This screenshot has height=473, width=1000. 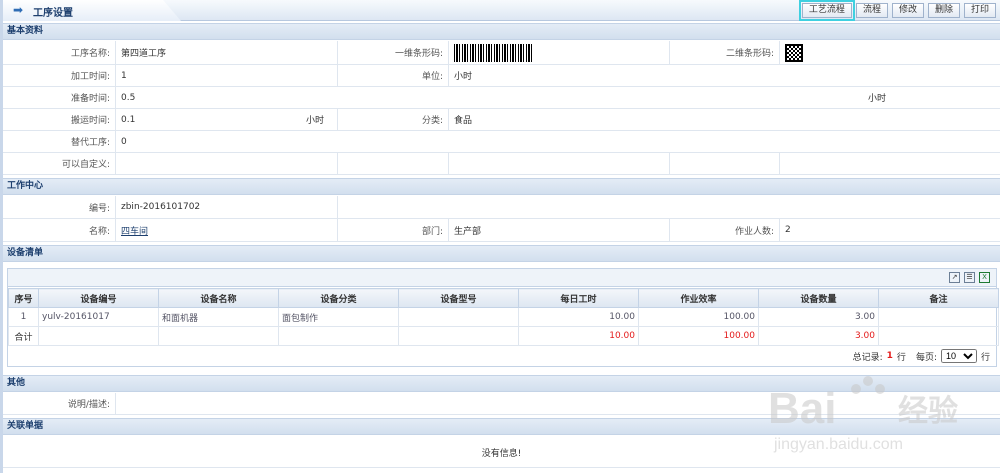 What do you see at coordinates (124, 141) in the screenshot?
I see `alt-process-value: 0` at bounding box center [124, 141].